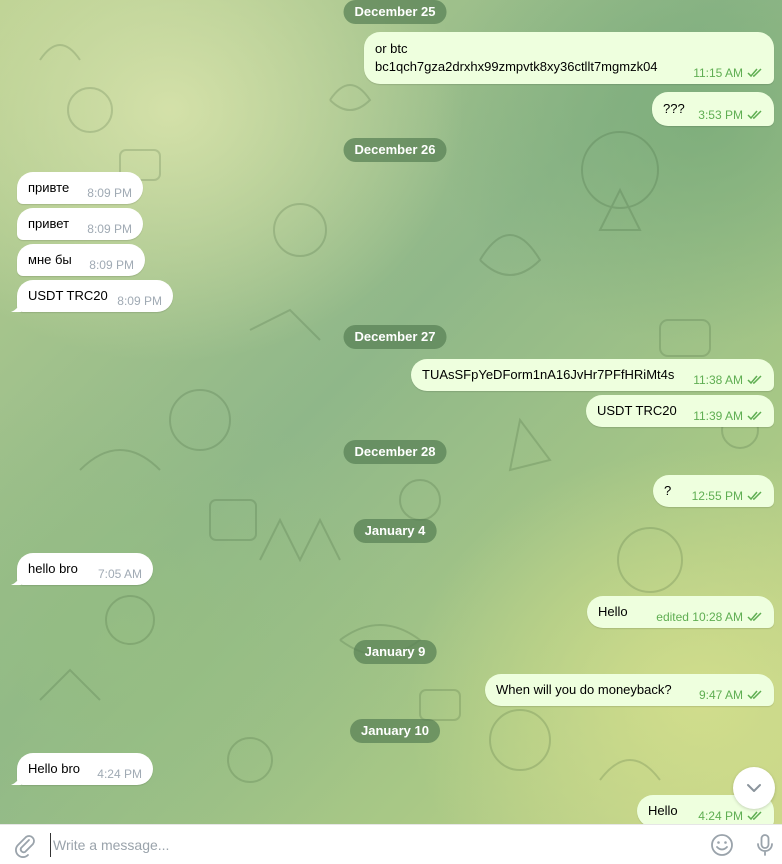 Image resolution: width=782 pixels, height=864 pixels. I want to click on date-separator: January 9, so click(395, 652).